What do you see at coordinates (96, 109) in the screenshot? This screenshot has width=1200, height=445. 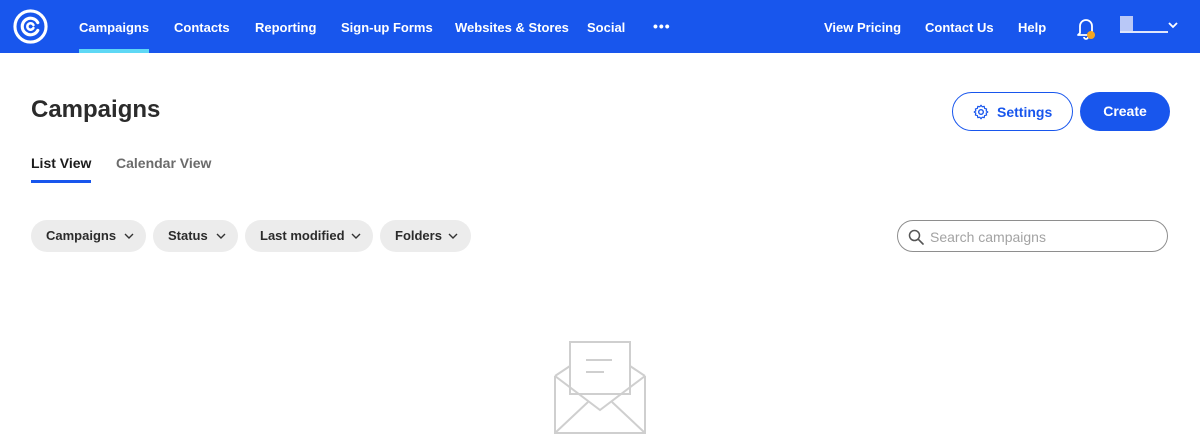 I see `page-title: Campaigns` at bounding box center [96, 109].